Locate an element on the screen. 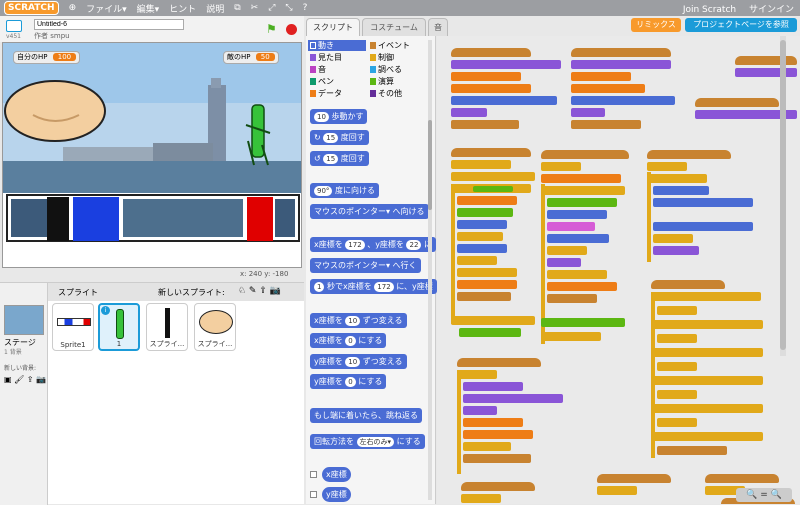  see-project-page-button: プロジェクトページを参照 is located at coordinates (741, 25).